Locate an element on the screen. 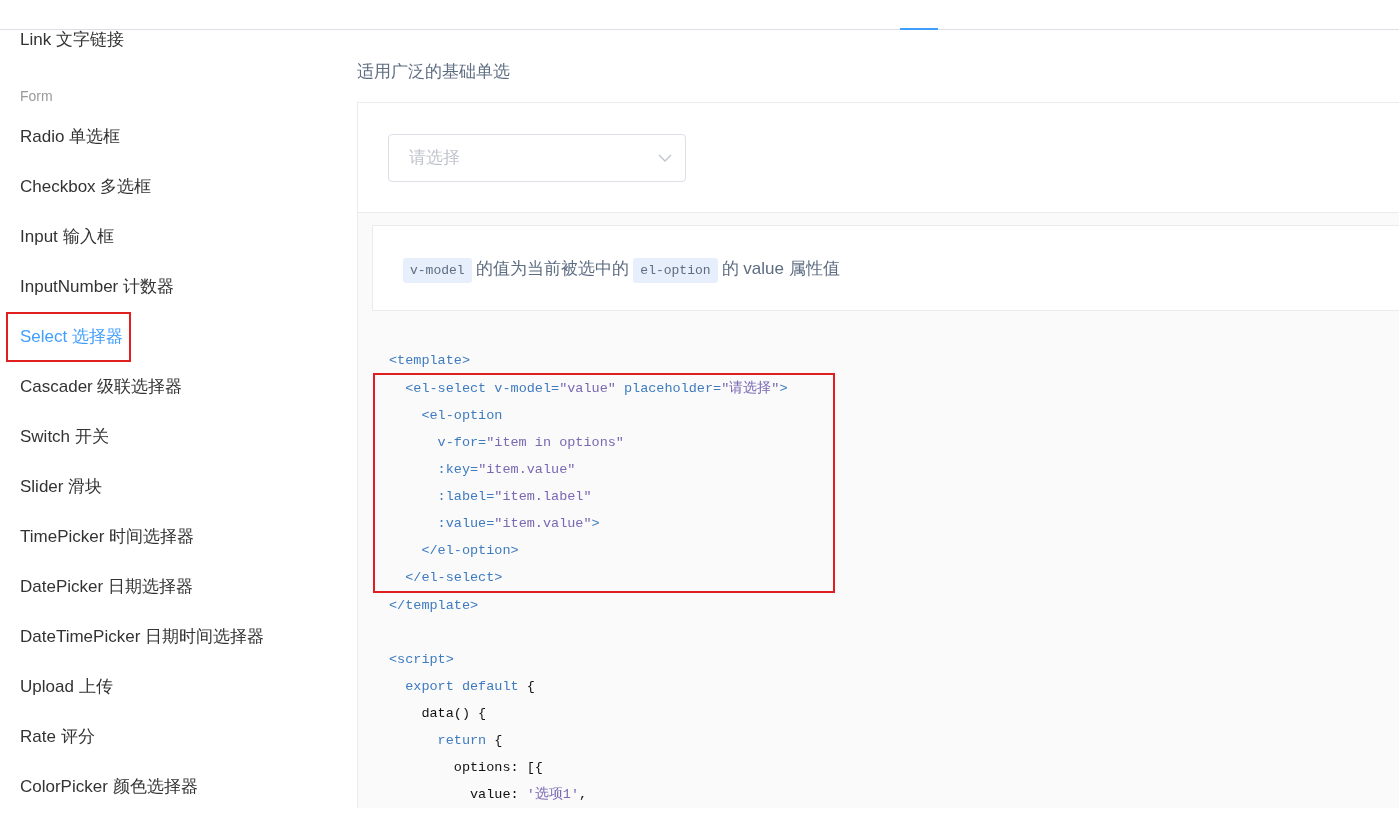 The height and width of the screenshot is (815, 1399). code-line: <template> is located at coordinates (430, 361).